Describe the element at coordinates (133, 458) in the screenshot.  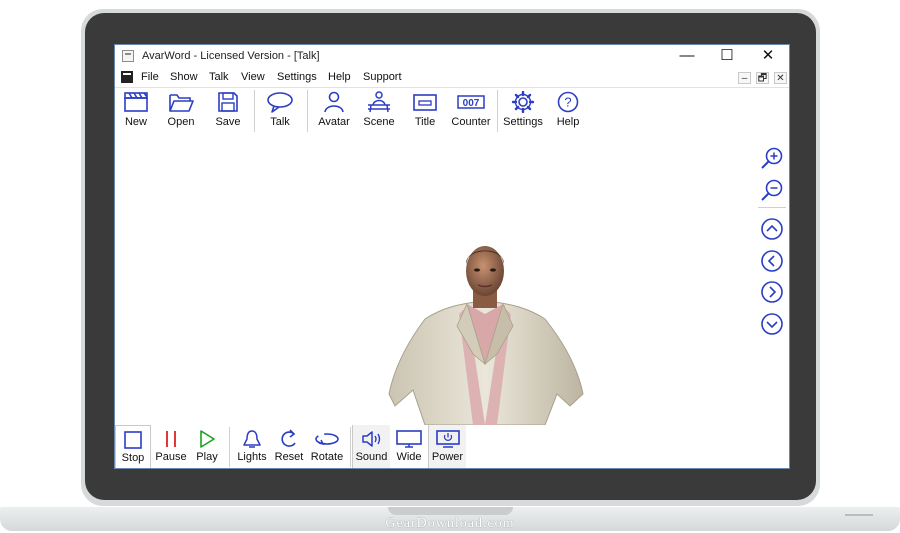
I see `stop-label: Stop` at that location.